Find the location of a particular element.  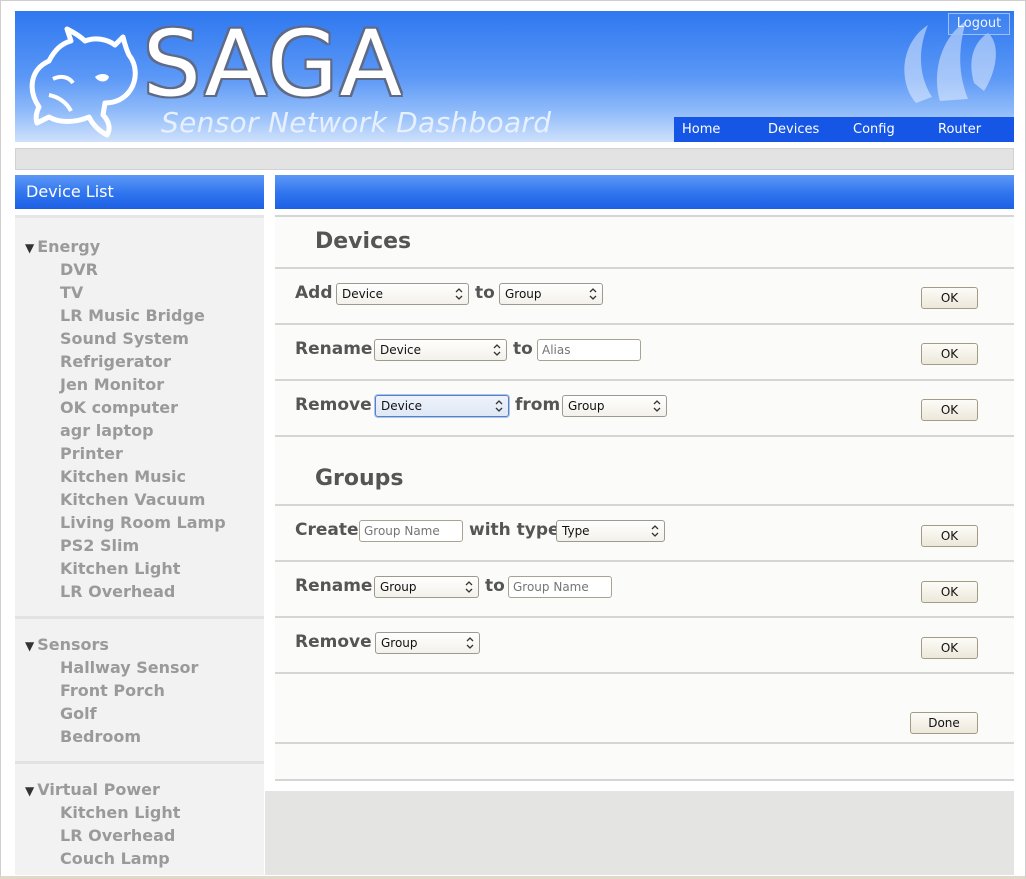

nav-config: Config is located at coordinates (887, 129).